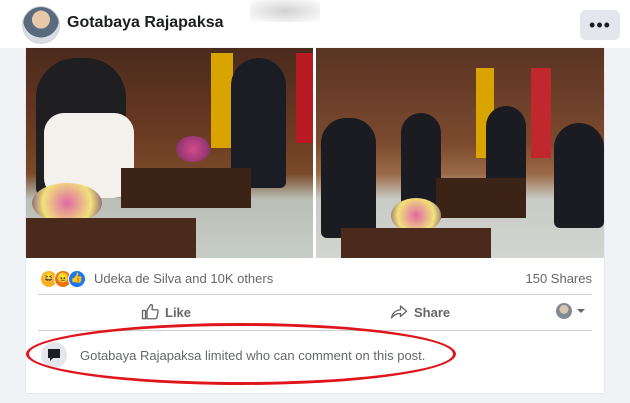 The image size is (630, 403). I want to click on author-name: Gotabaya Rajapaksa, so click(145, 23).